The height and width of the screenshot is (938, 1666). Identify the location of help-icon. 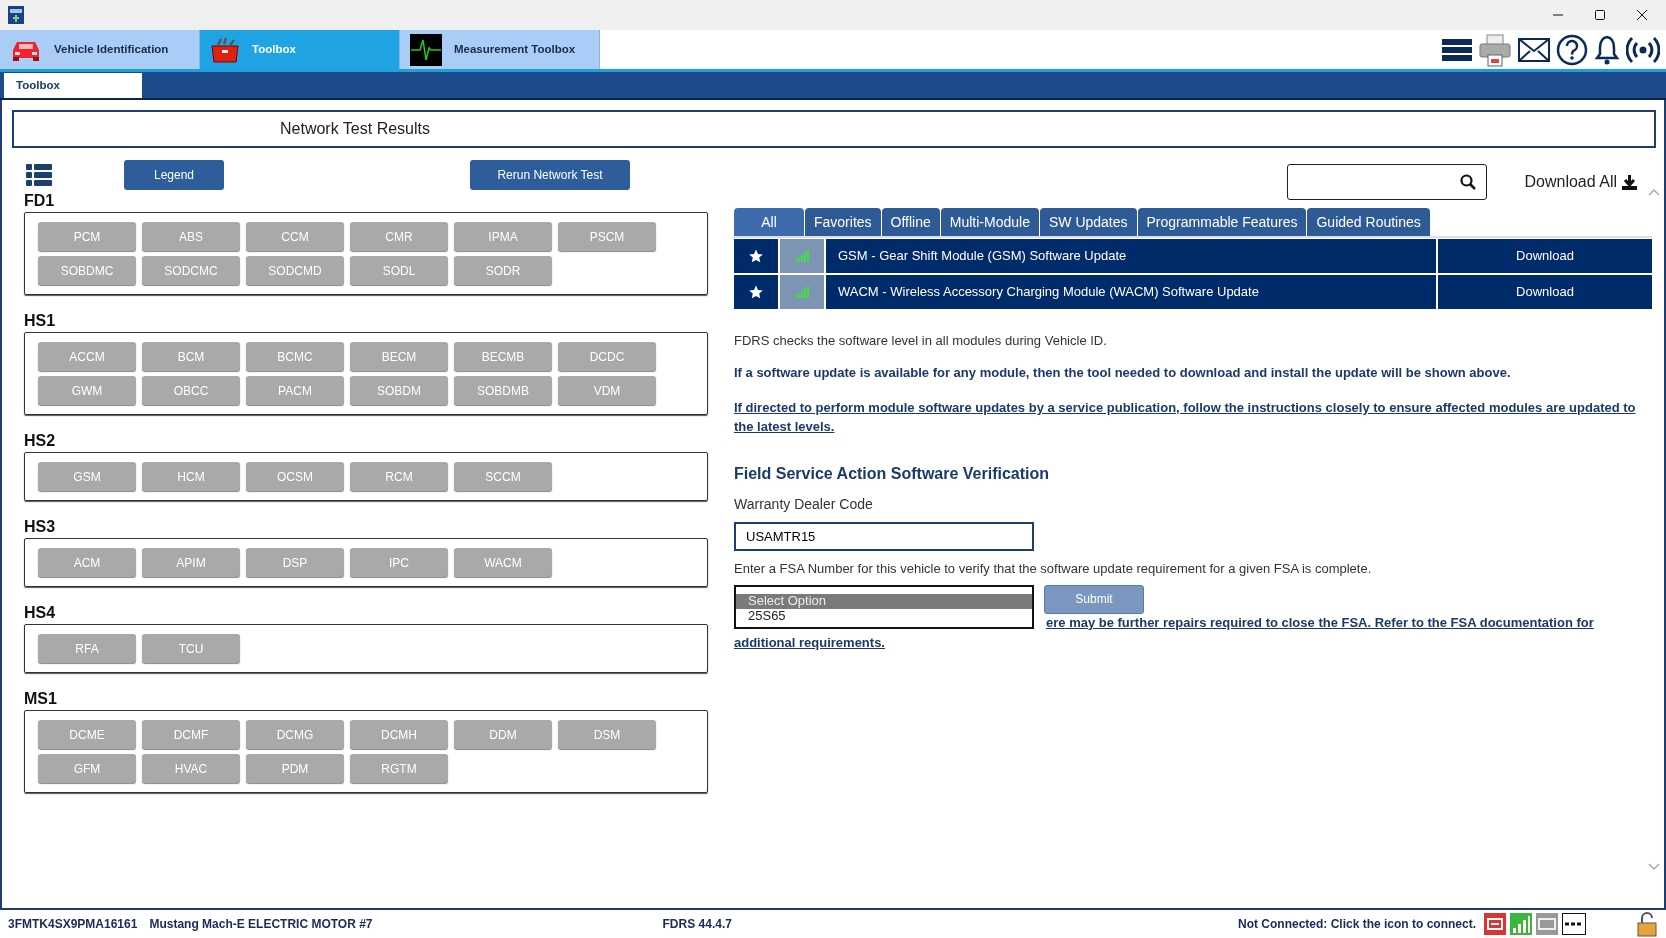
(1572, 49).